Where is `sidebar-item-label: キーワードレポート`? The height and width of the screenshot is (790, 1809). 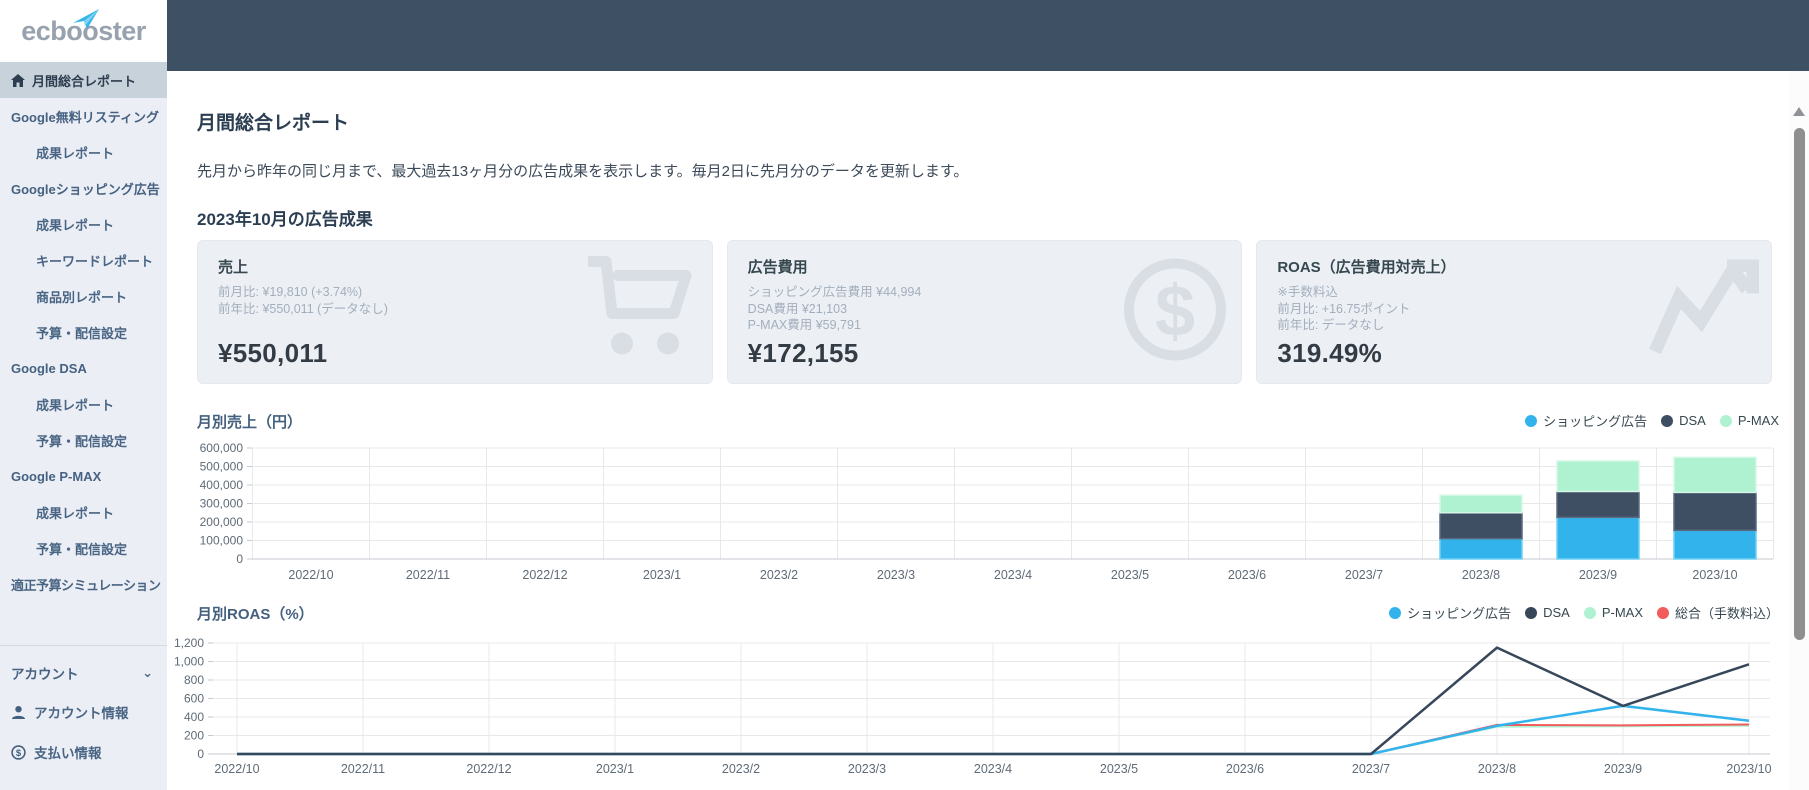
sidebar-item-label: キーワードレポート is located at coordinates (95, 261).